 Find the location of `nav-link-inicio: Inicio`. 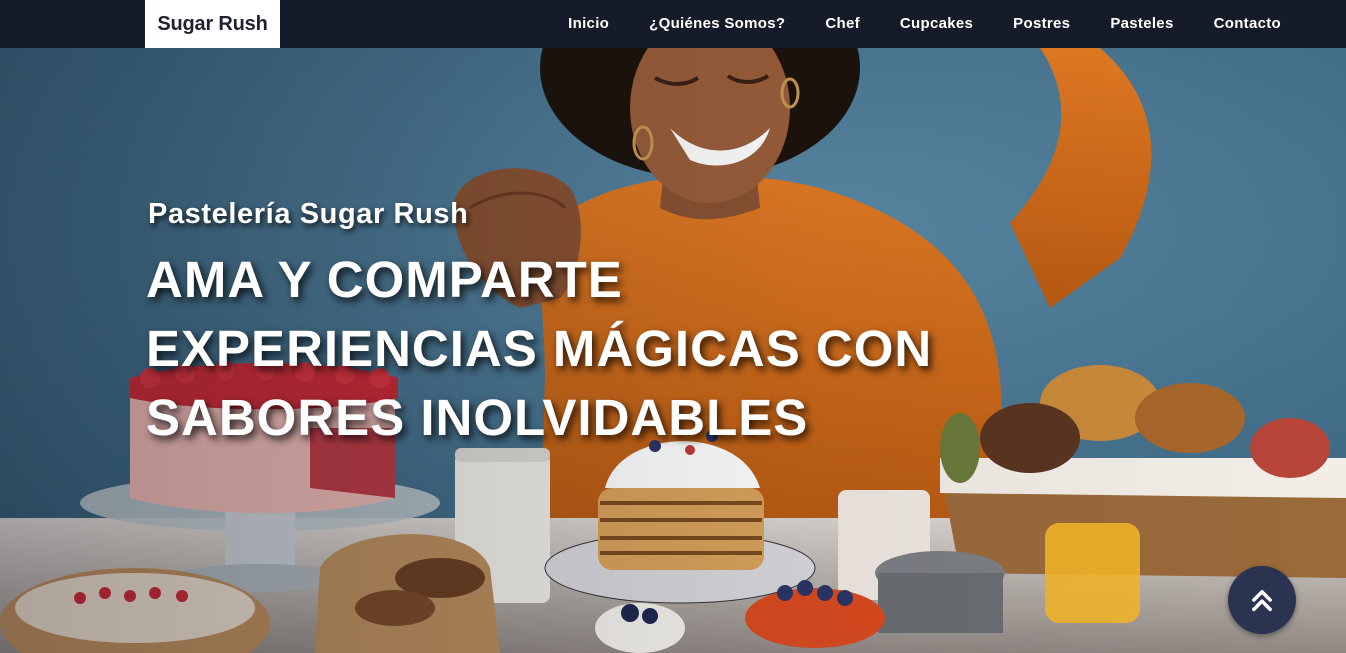

nav-link-inicio: Inicio is located at coordinates (588, 23).